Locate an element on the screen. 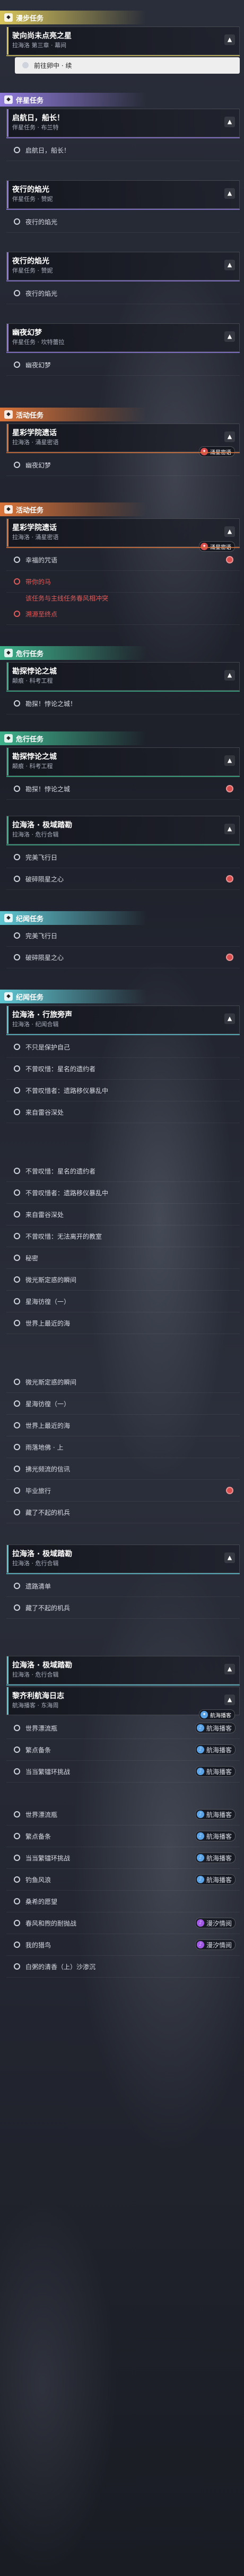 Image resolution: width=244 pixels, height=2576 pixels. objective-item: 前往卵中 · 续 is located at coordinates (128, 65).